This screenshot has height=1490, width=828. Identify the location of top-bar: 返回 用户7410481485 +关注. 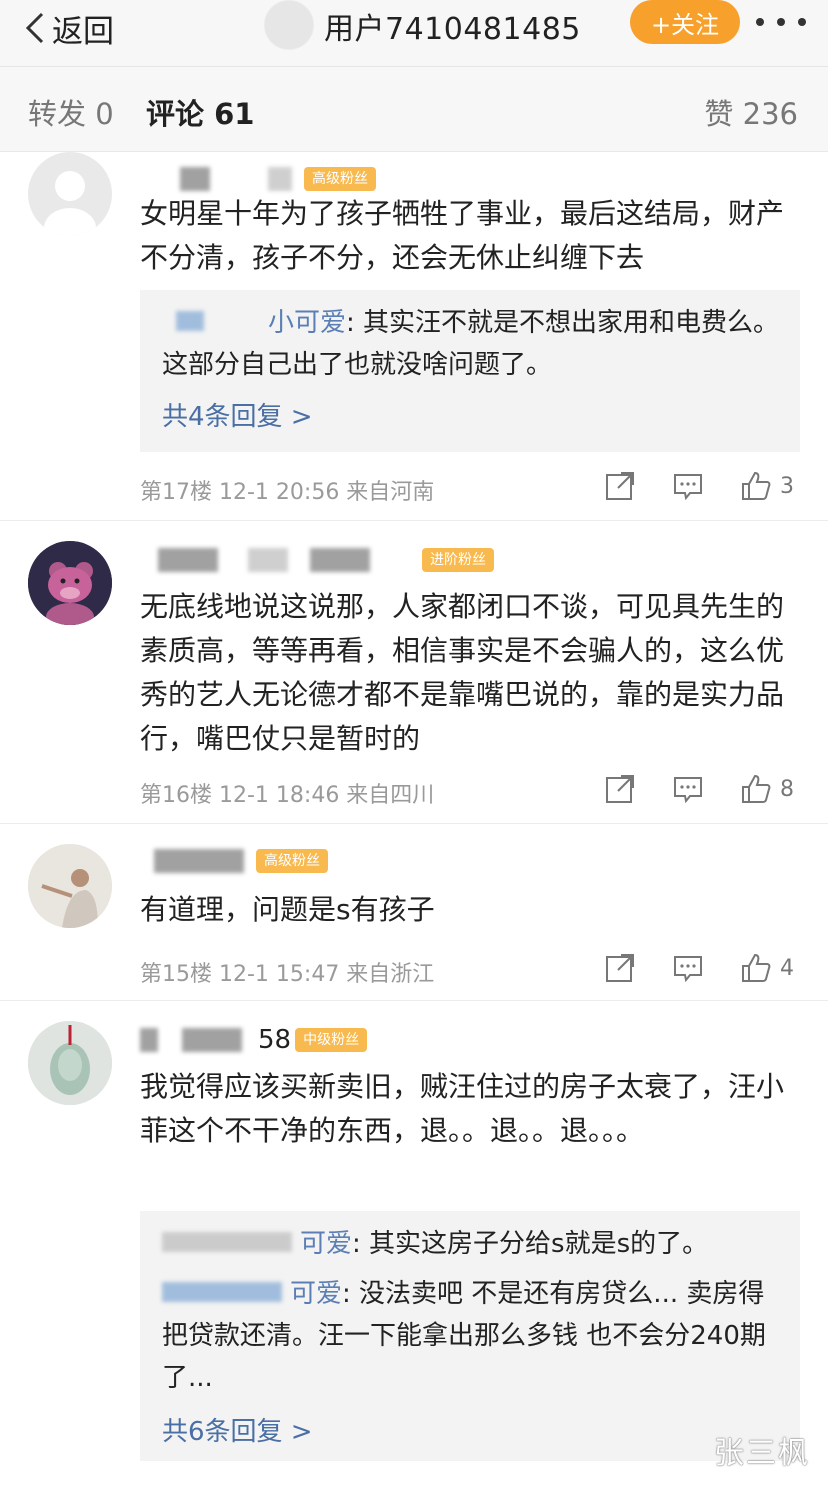
(414, 33).